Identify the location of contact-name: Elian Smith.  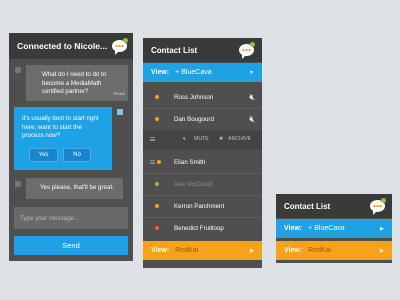
(190, 162).